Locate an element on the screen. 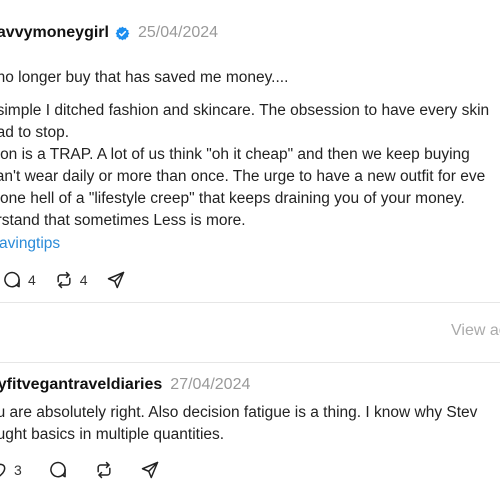 The image size is (500, 500). post-divider is located at coordinates (250, 302).